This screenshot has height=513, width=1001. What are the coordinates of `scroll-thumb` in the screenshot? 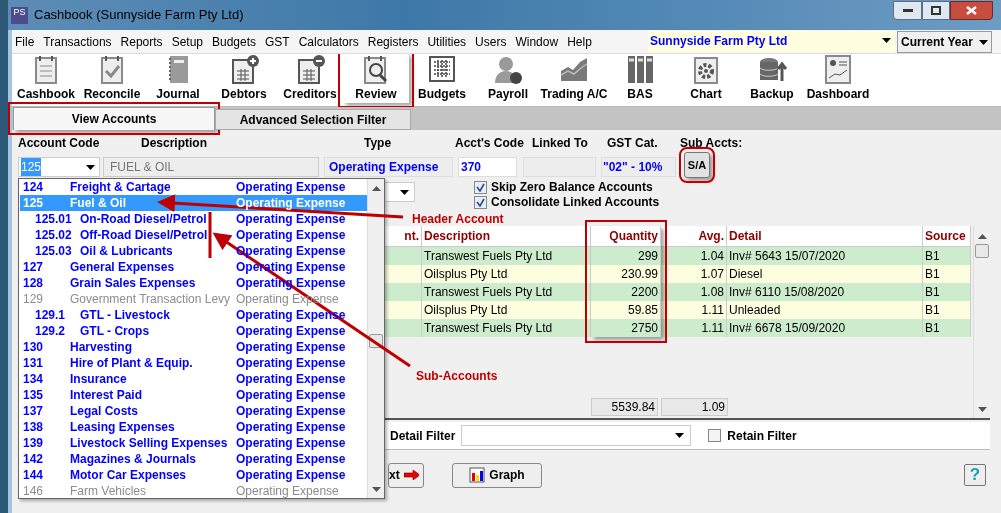 It's located at (982, 251).